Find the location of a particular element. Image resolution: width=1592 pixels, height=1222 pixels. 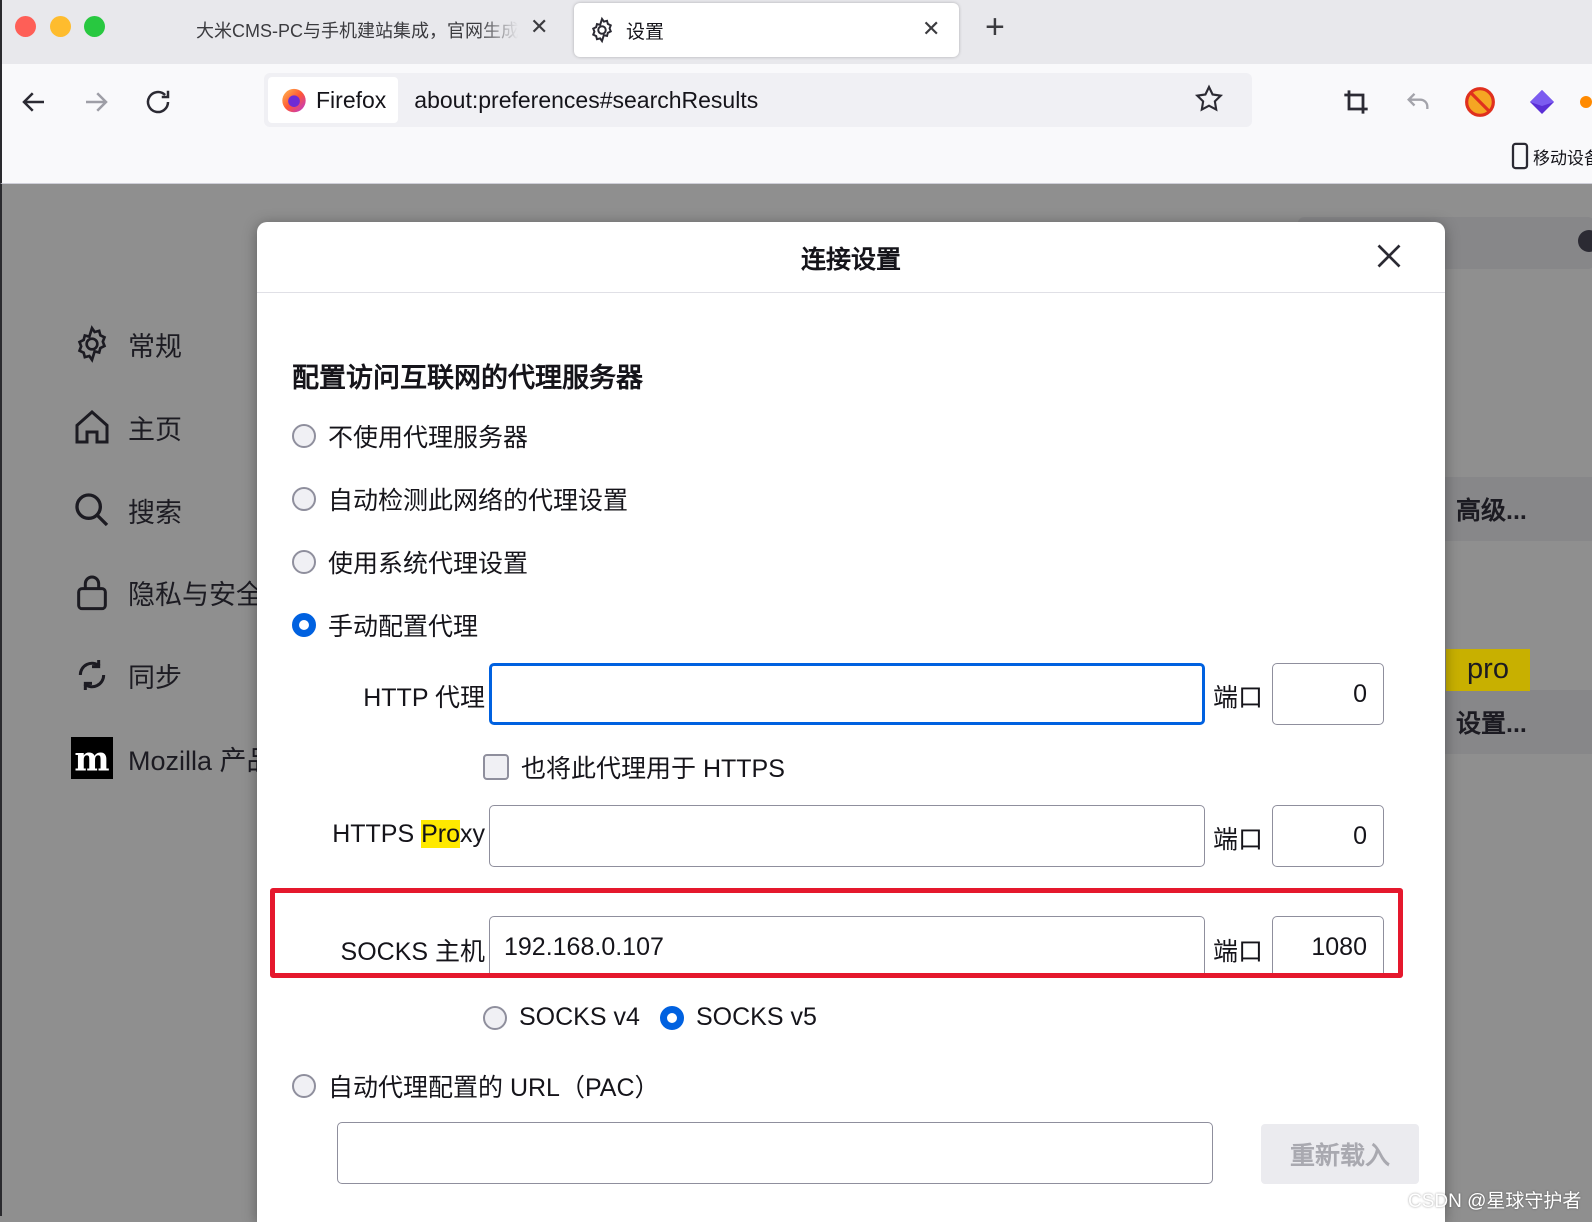

tab-bar: 大米CMS-PC与手机建站集成，官网生成 ✕ 设置 ✕ + is located at coordinates (796, 32).